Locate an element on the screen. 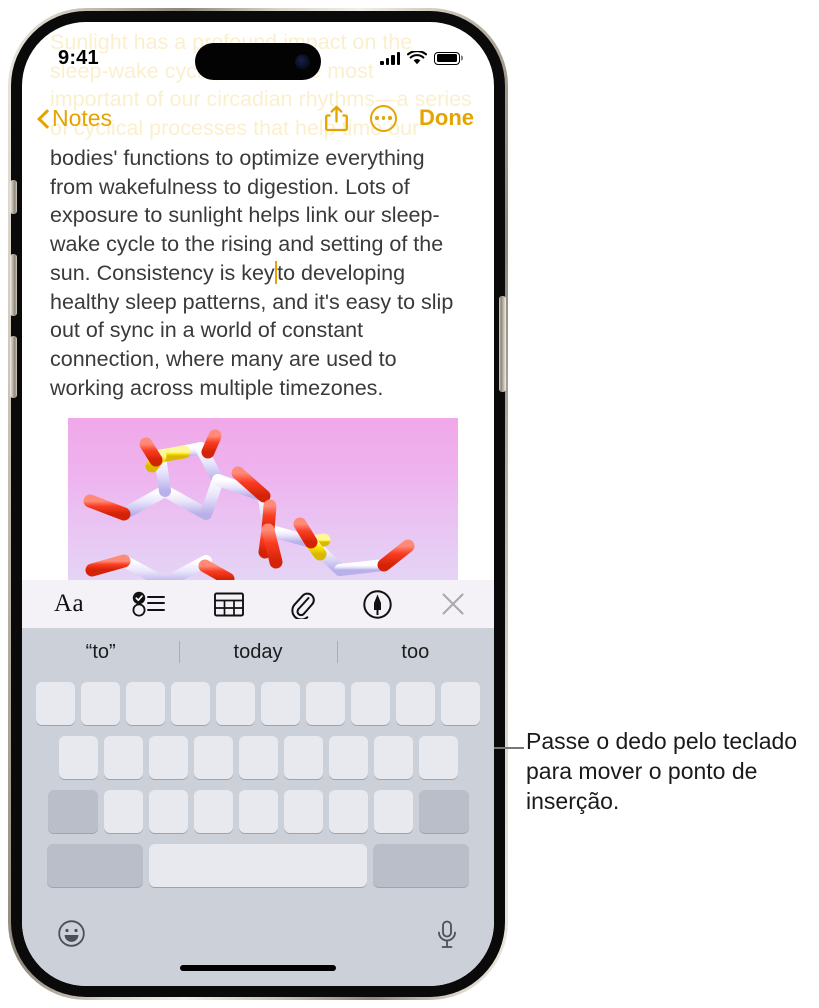 The width and height of the screenshot is (819, 1008). share-button is located at coordinates (336, 118).